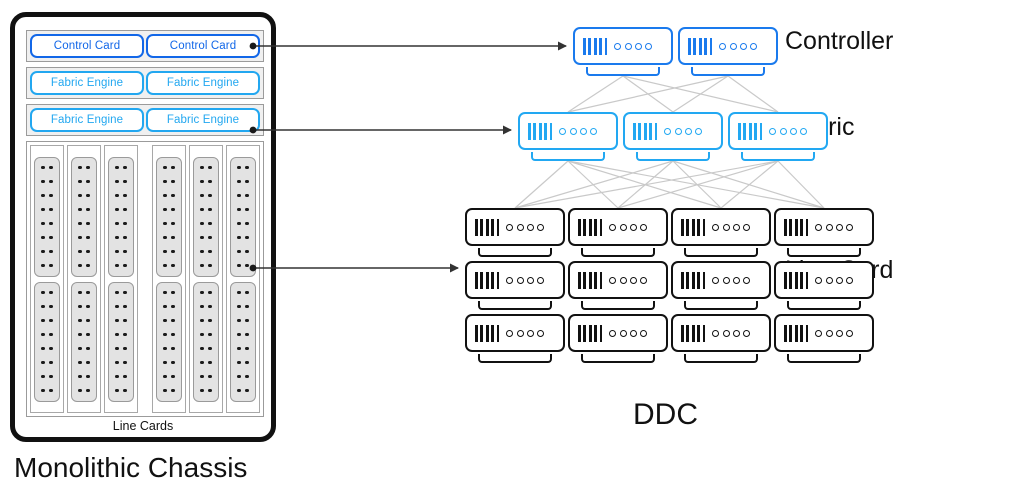 The width and height of the screenshot is (1024, 501). Describe the element at coordinates (203, 46) in the screenshot. I see `control-card-slot-2: Control Card` at that location.